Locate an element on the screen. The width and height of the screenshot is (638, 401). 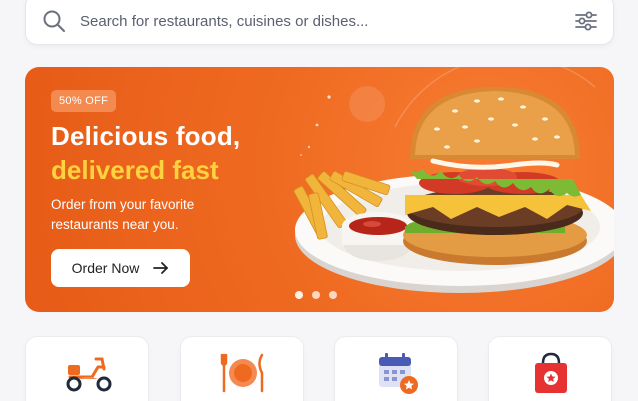
category-card-reservation is located at coordinates (396, 368).